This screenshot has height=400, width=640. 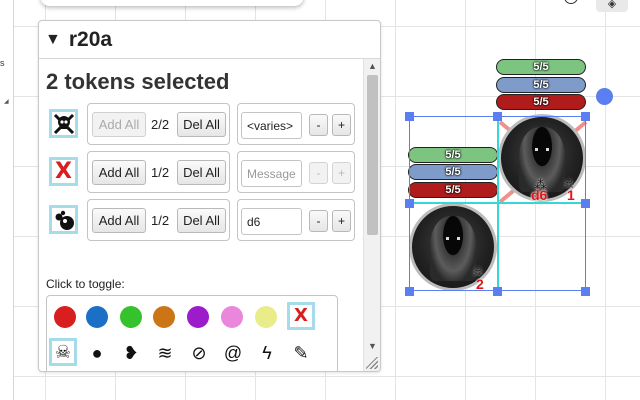 I want to click on status-marker-bubbles, so click(x=63, y=219).